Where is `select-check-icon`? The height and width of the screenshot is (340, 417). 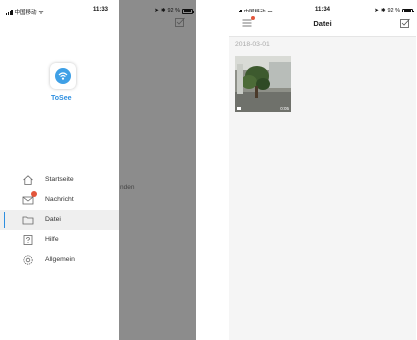
select-check-icon is located at coordinates (405, 23).